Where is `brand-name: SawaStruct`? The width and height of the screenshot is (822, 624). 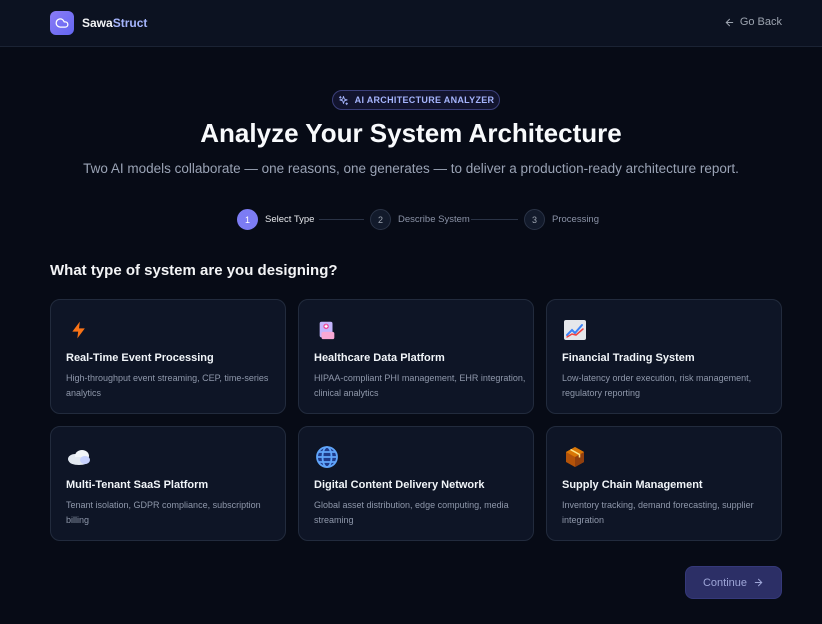 brand-name: SawaStruct is located at coordinates (114, 23).